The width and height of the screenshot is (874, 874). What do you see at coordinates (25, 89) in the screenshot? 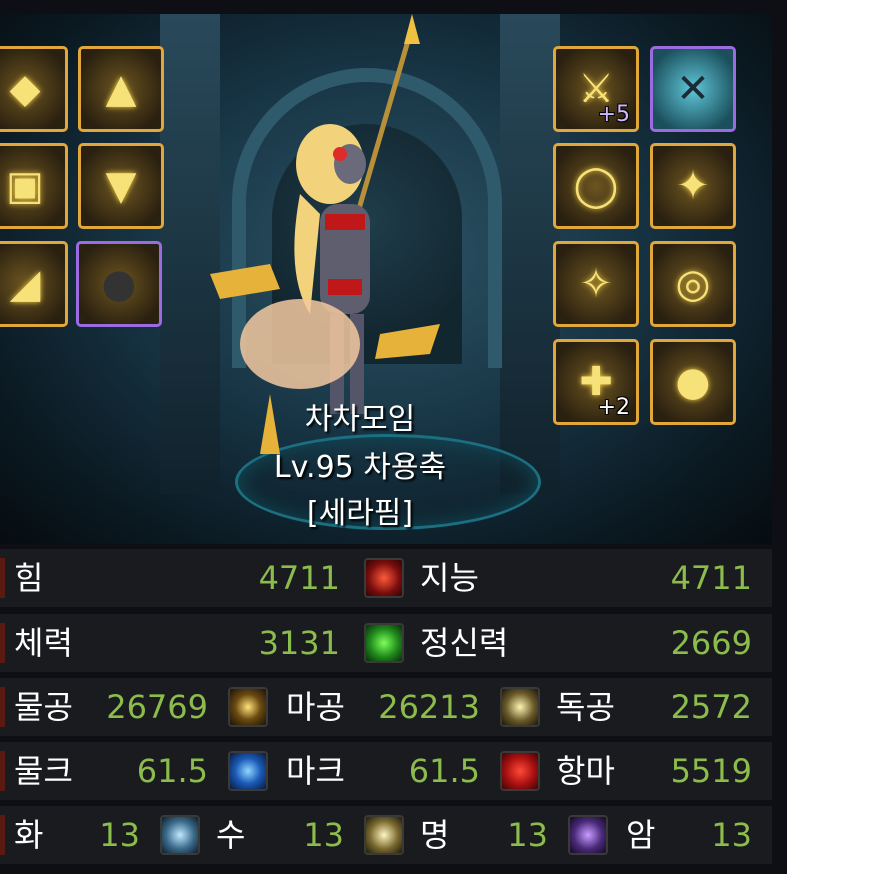
I see `gold-armor-top-icon: ◆` at bounding box center [25, 89].